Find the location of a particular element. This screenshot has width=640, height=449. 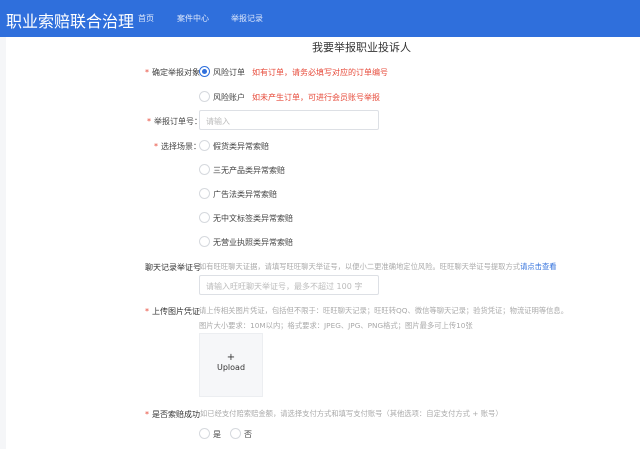

nav-report-records: 举报记录 is located at coordinates (247, 18).